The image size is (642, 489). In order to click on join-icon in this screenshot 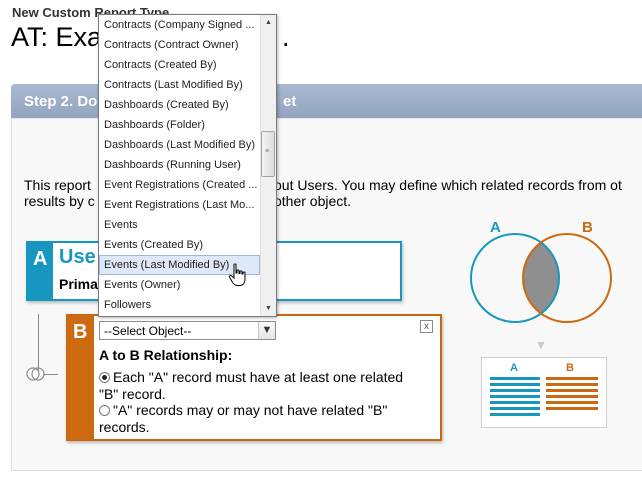, I will do `click(35, 374)`.